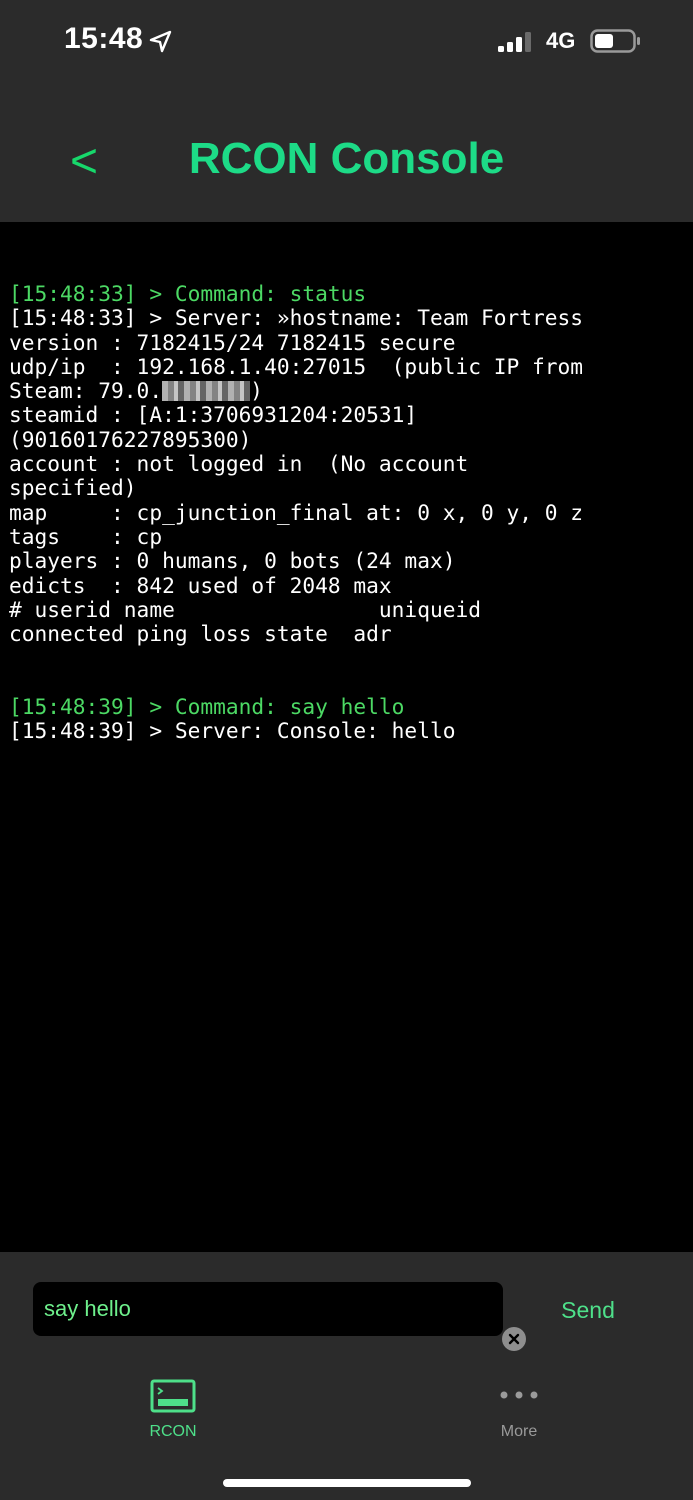  I want to click on log-server-line: edicts : 842 used of 2048 max, so click(200, 585).